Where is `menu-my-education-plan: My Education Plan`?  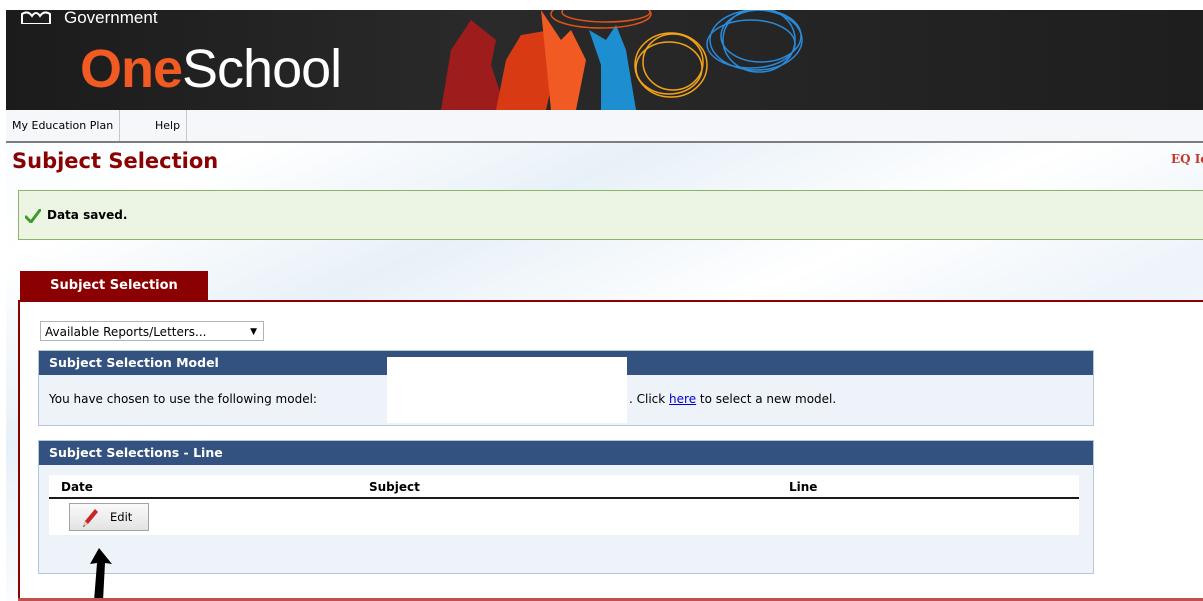
menu-my-education-plan: My Education Plan is located at coordinates (63, 125).